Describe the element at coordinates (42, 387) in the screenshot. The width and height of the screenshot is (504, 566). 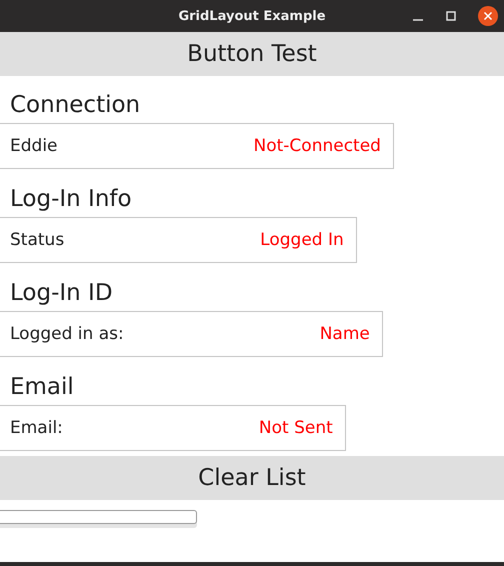
I see `section-heading: Email` at that location.